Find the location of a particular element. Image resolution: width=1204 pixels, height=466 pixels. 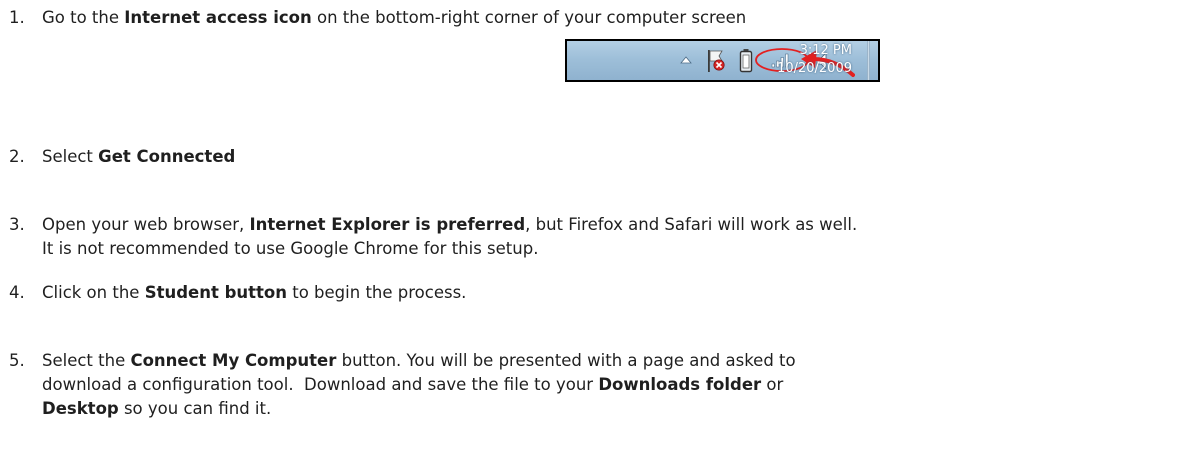

bold-text: Downloads folder is located at coordinates (680, 384).